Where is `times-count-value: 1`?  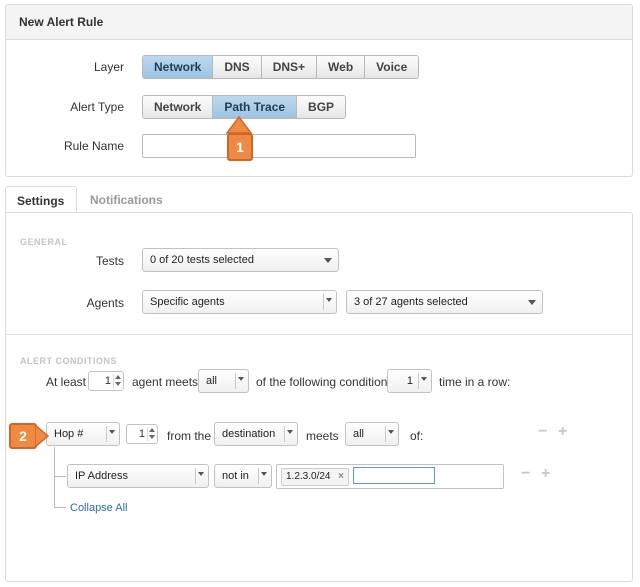
times-count-value: 1 is located at coordinates (409, 381).